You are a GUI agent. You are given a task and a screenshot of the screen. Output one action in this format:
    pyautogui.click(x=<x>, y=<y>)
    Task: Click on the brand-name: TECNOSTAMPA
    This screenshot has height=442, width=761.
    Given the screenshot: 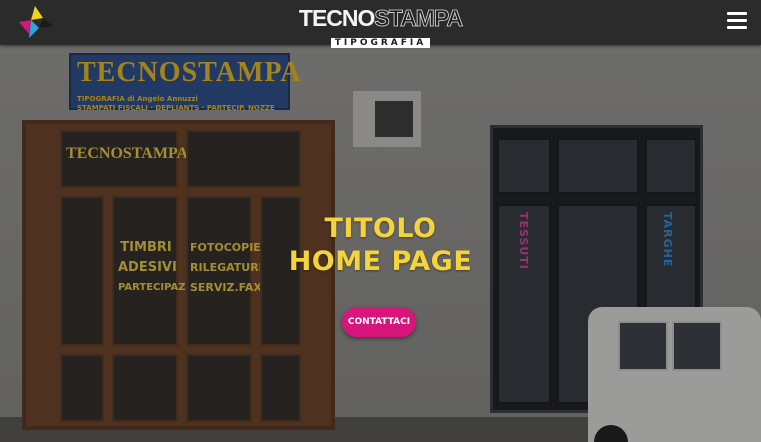 What is the action you would take?
    pyautogui.click(x=380, y=18)
    